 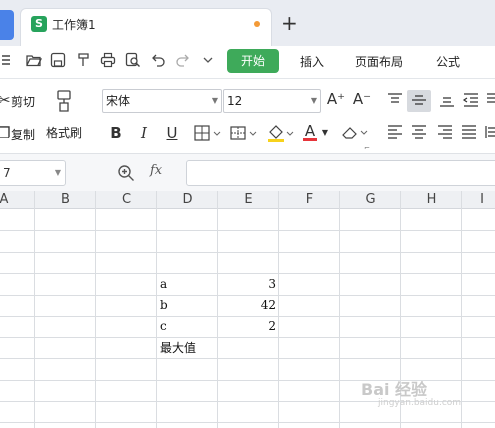 What do you see at coordinates (420, 403) in the screenshot?
I see `watermark-url: jingyan.baidu.com` at bounding box center [420, 403].